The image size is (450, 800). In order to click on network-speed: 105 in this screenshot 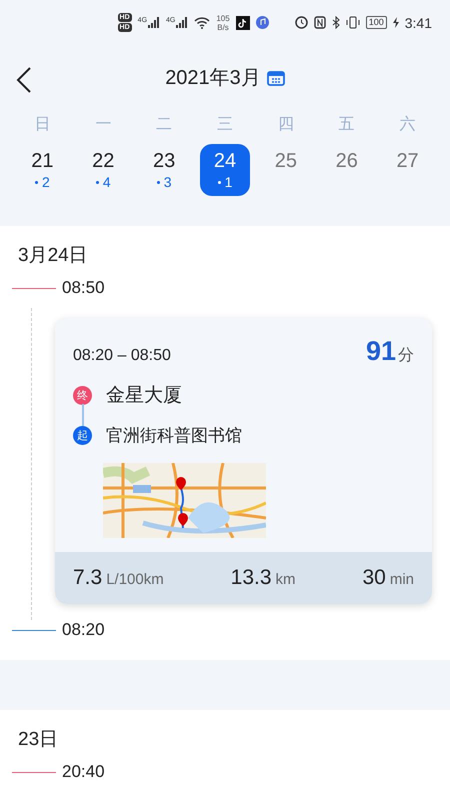, I will do `click(223, 18)`.